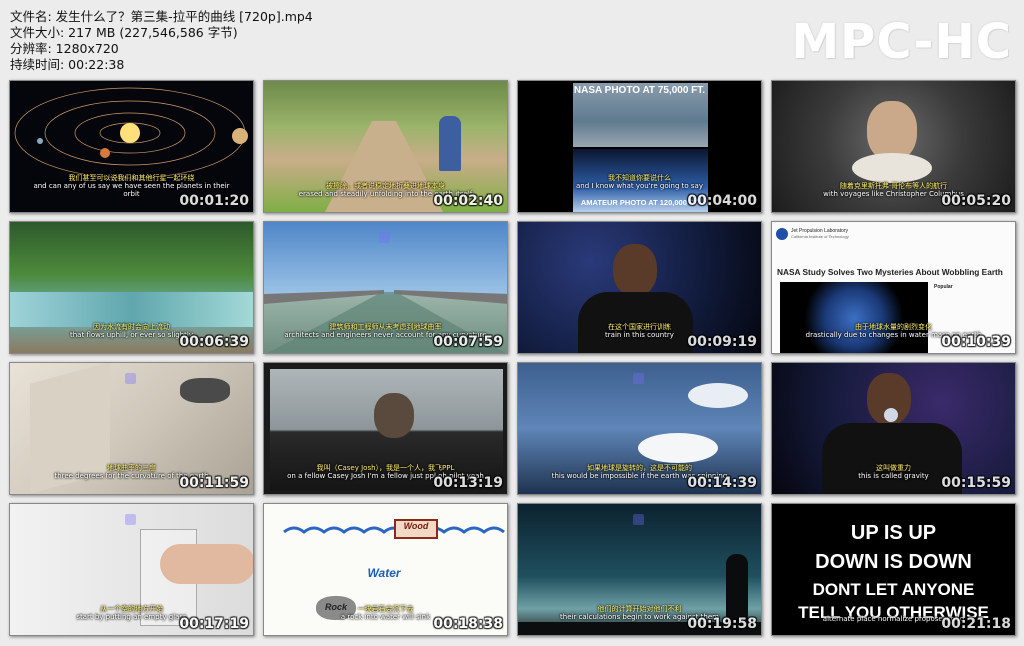 Image resolution: width=1024 pixels, height=646 pixels. What do you see at coordinates (214, 483) in the screenshot?
I see `timestamp: 00:11:59` at bounding box center [214, 483].